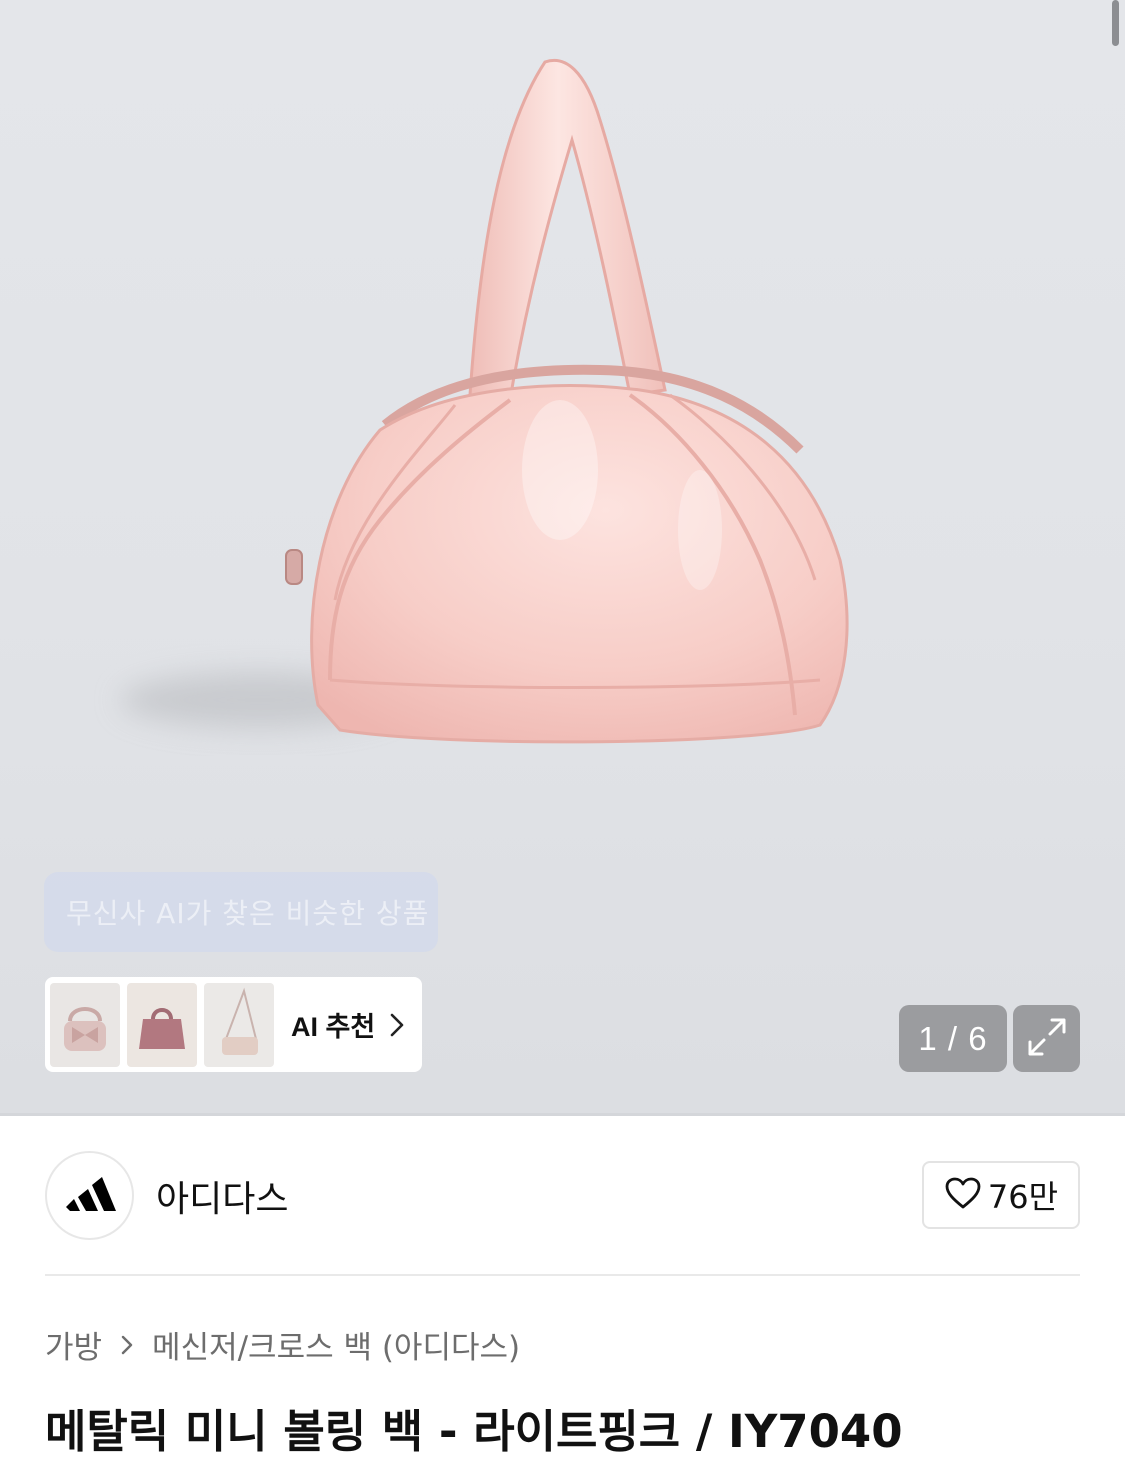 The width and height of the screenshot is (1125, 1479). What do you see at coordinates (241, 912) in the screenshot?
I see `ai-similar-banner: 무신사 AI가 찾은 비슷한 상품` at bounding box center [241, 912].